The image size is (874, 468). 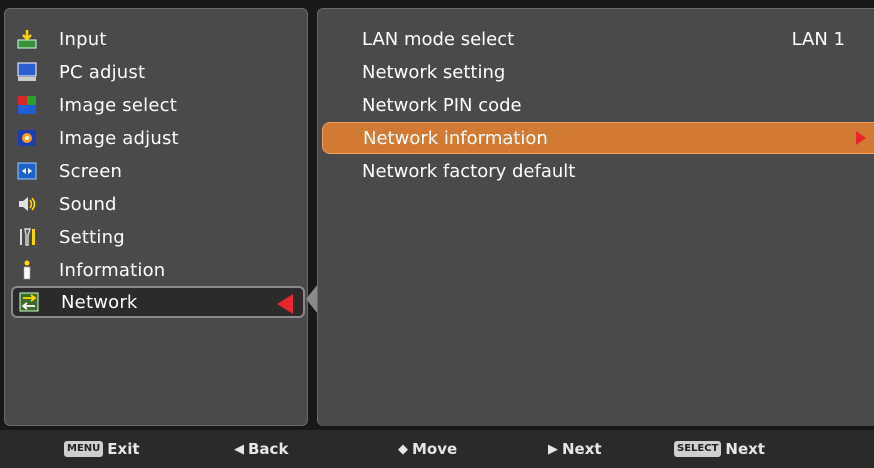 What do you see at coordinates (27, 105) in the screenshot?
I see `image-select-icon` at bounding box center [27, 105].